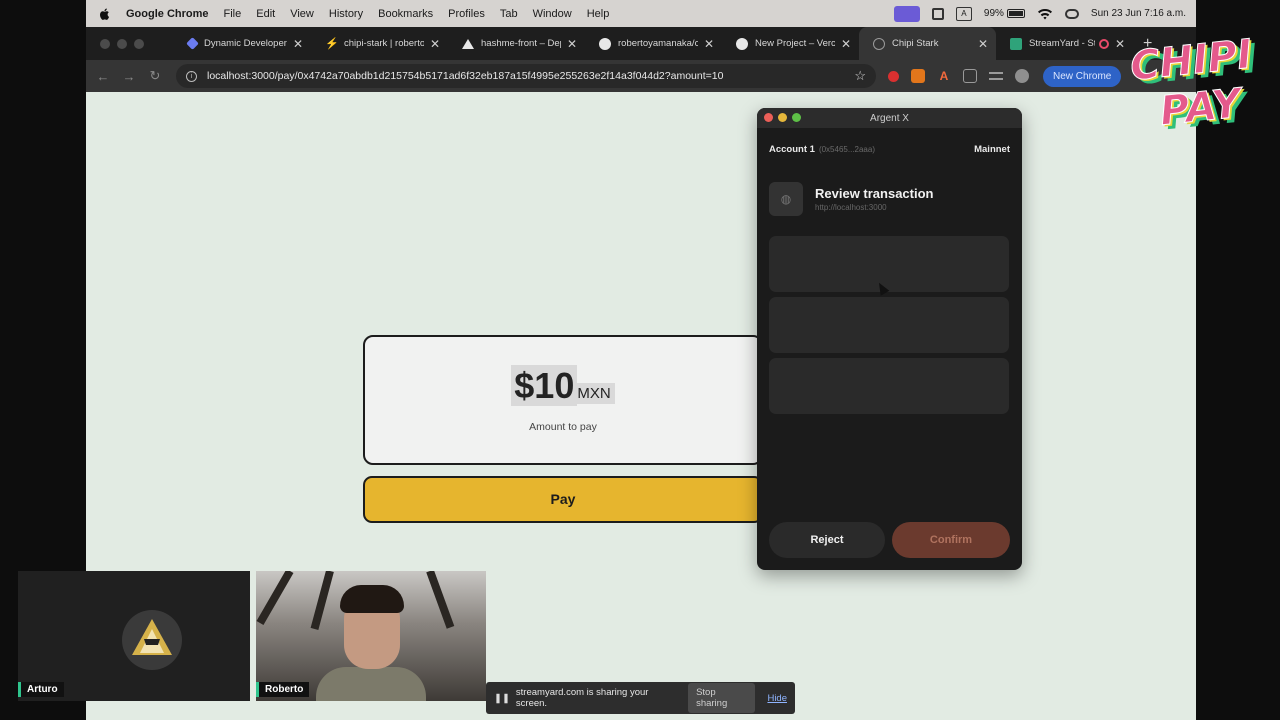 This screenshot has width=1280, height=720. Describe the element at coordinates (1103, 43) in the screenshot. I see `recording-icon` at that location.